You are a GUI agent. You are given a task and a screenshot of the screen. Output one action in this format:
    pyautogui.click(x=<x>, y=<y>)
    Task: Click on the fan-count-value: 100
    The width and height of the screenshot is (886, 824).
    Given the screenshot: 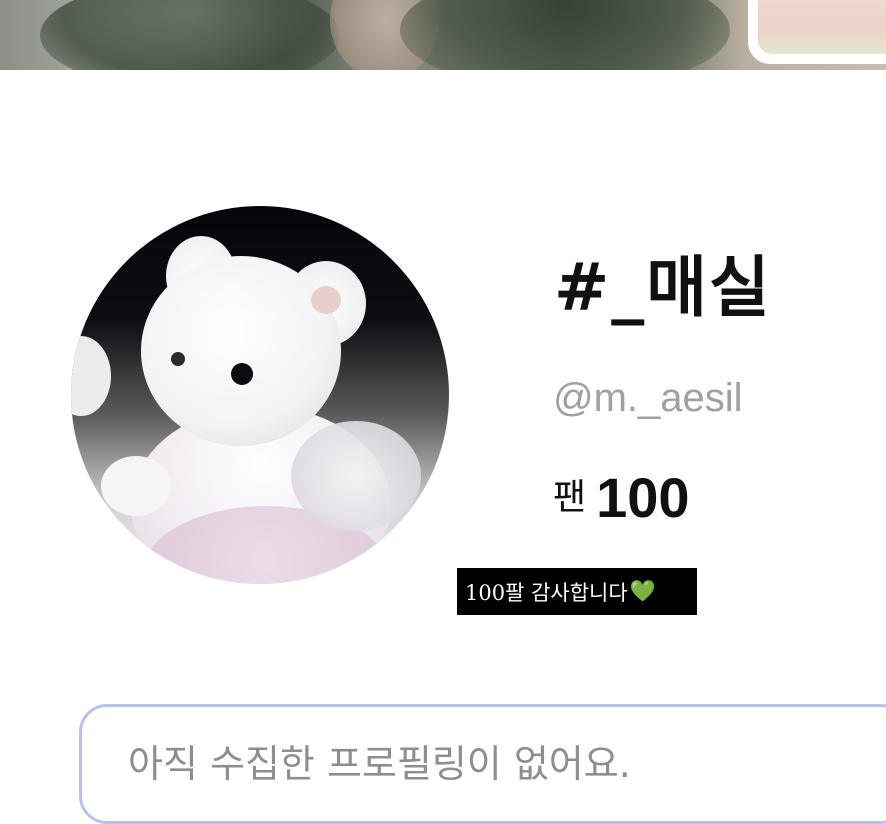 What is the action you would take?
    pyautogui.click(x=643, y=497)
    